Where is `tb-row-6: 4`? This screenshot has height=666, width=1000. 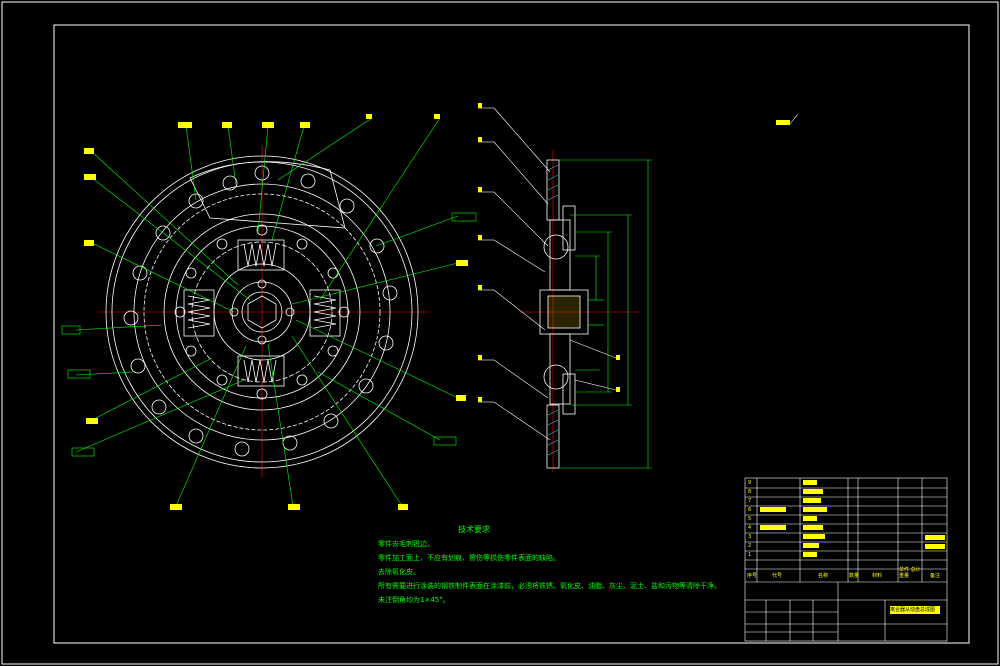
tb-row-6: 4 is located at coordinates (750, 528).